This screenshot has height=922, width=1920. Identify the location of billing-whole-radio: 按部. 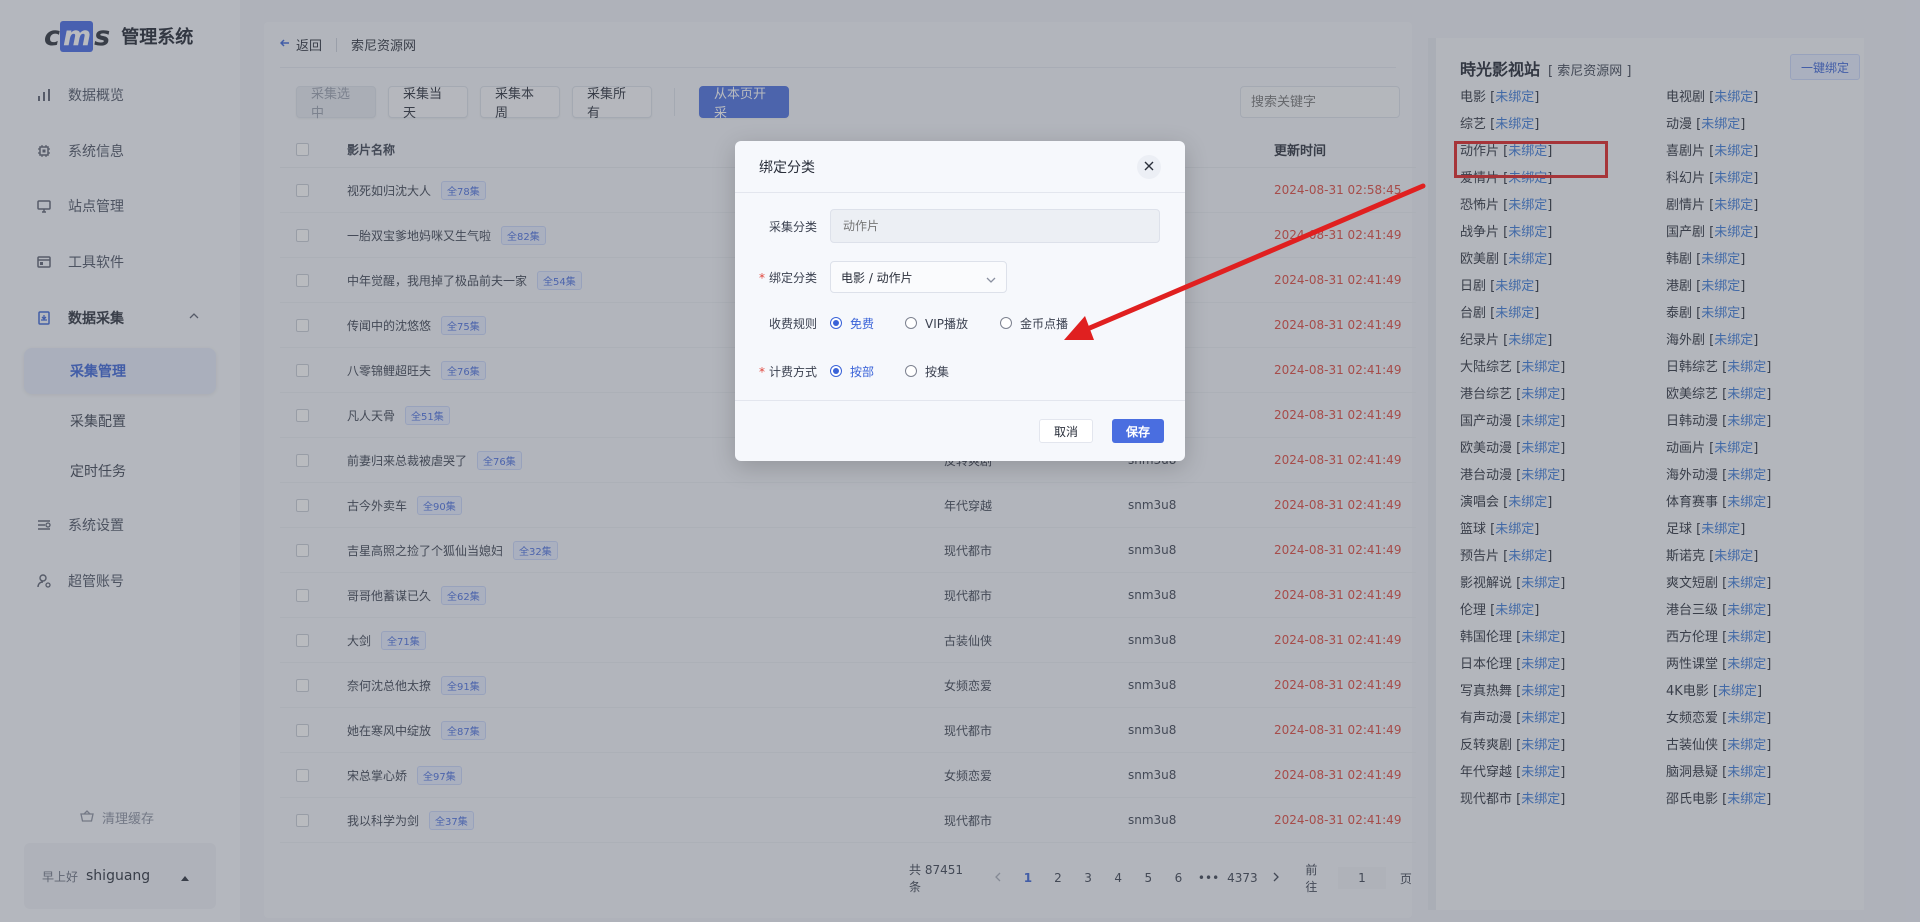
(852, 371).